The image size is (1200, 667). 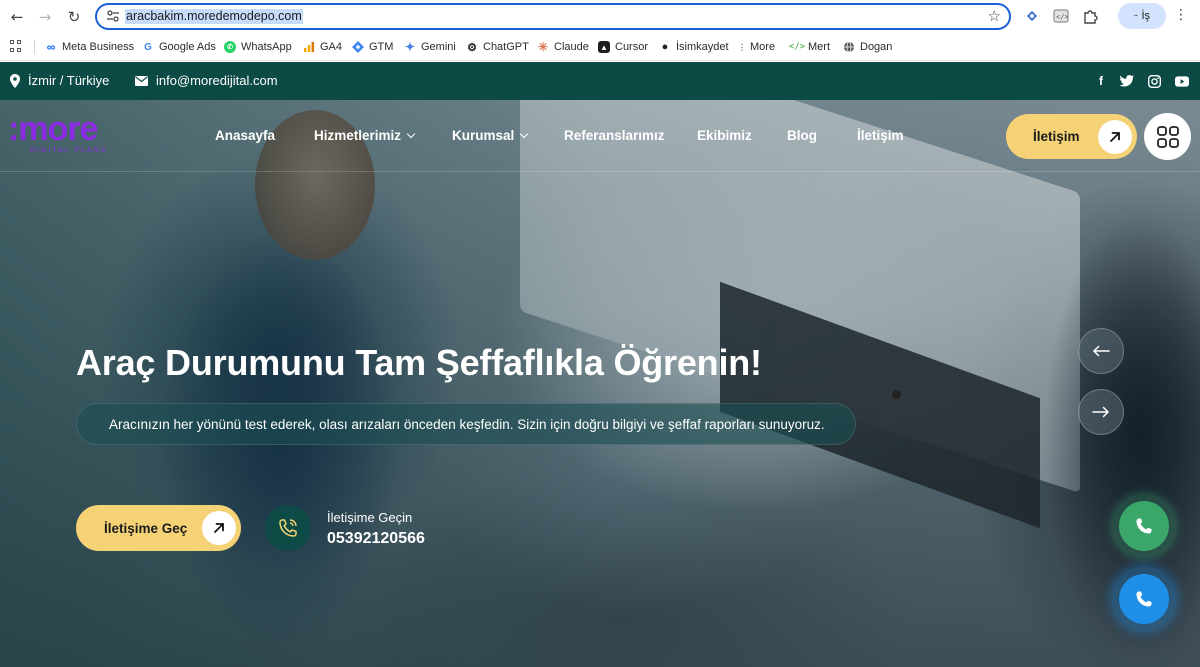 I want to click on bookmark-more: ⋮ More, so click(x=757, y=47).